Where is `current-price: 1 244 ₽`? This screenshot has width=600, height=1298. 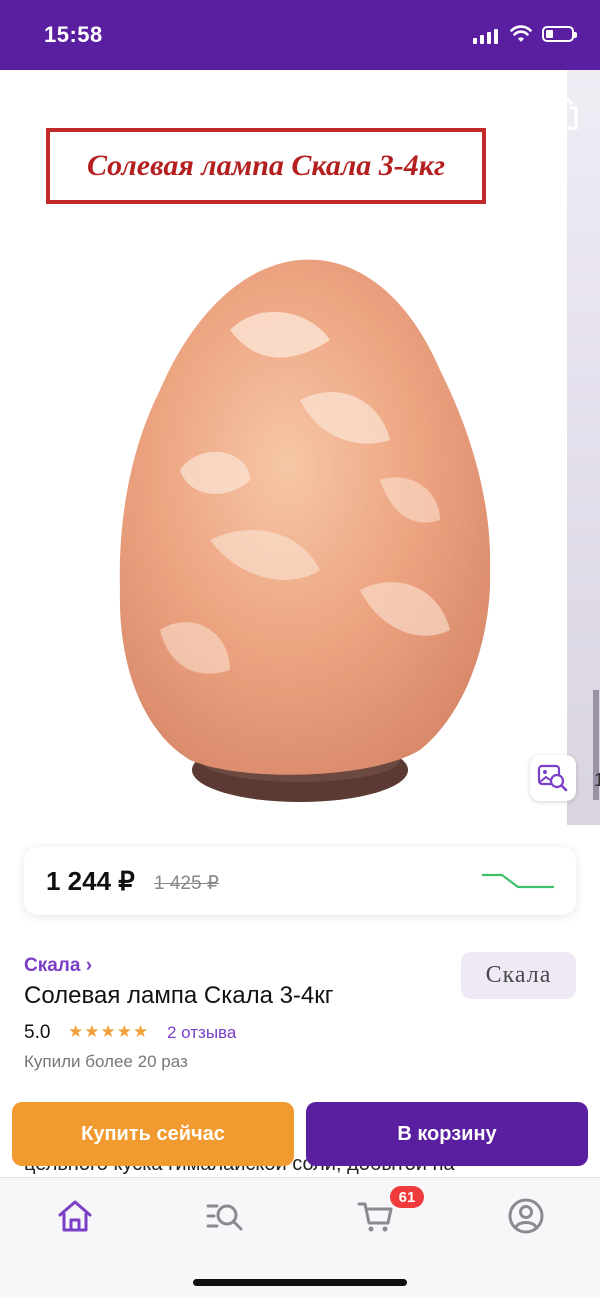 current-price: 1 244 ₽ is located at coordinates (90, 881).